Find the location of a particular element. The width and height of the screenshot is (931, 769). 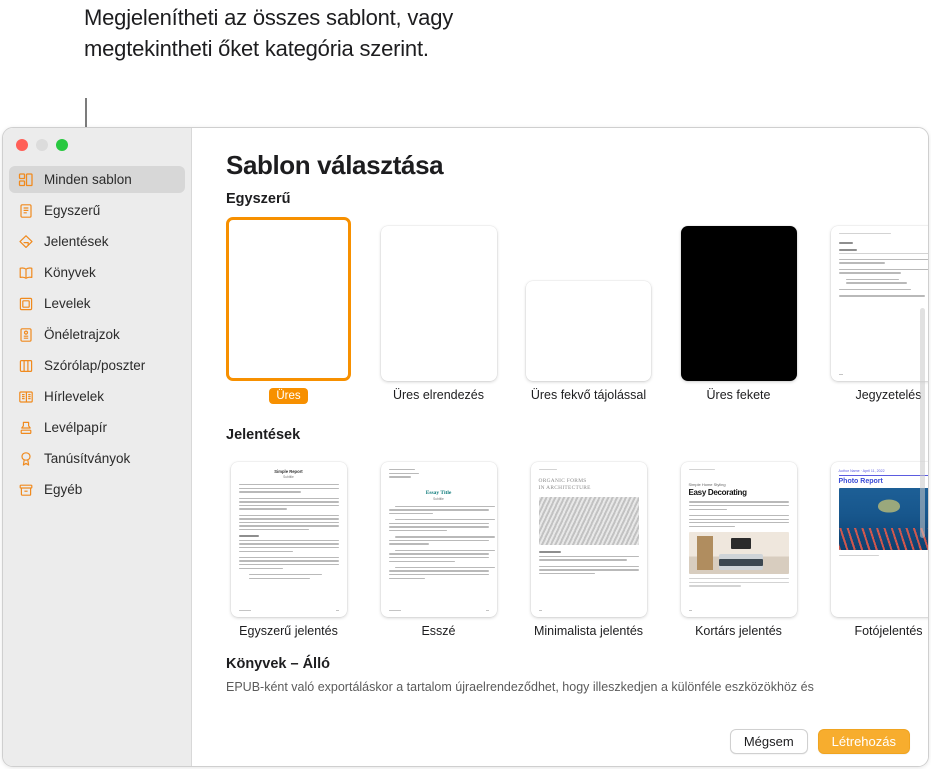

thumb-title-line1: ORGANIC FORMS is located at coordinates (562, 481).